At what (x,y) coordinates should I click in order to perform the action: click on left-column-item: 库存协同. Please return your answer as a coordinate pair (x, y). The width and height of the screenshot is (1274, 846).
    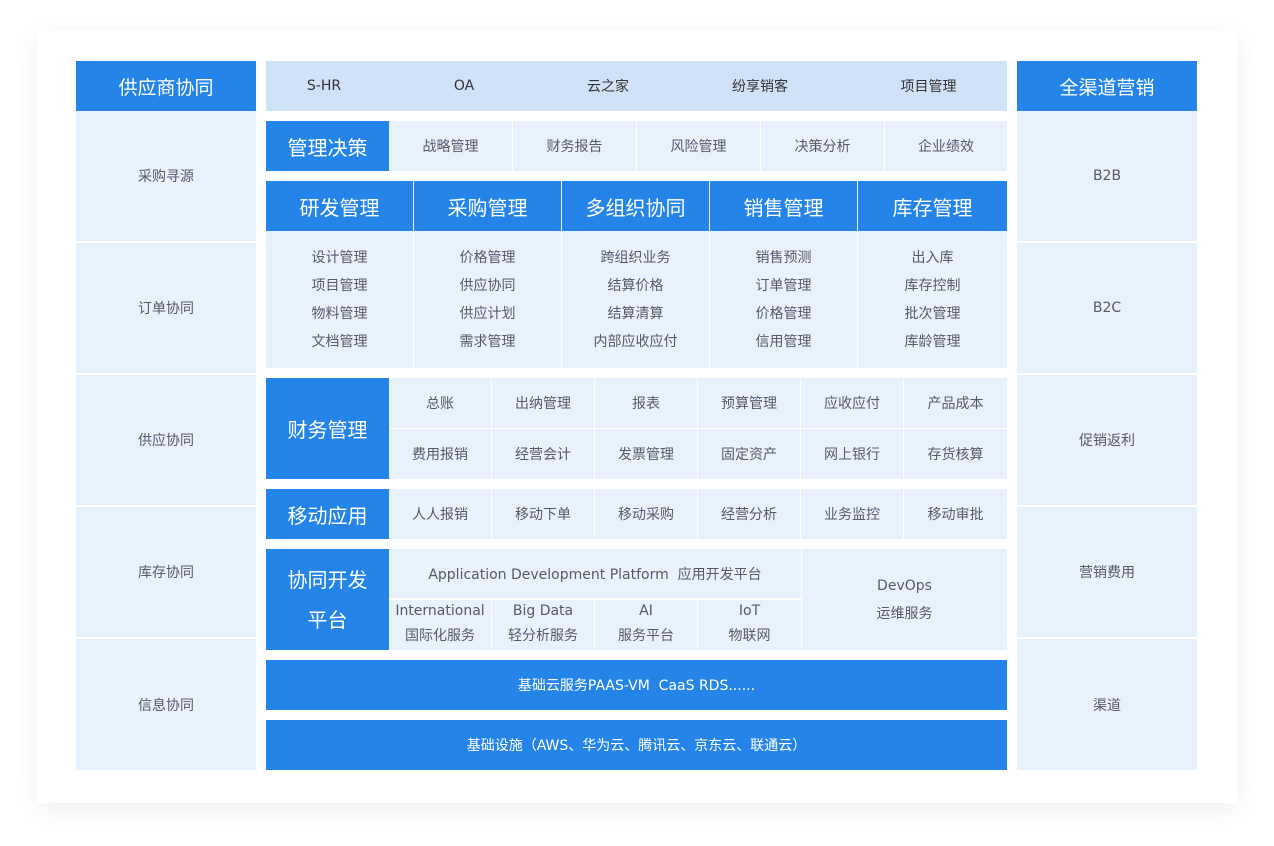
    Looking at the image, I should click on (166, 572).